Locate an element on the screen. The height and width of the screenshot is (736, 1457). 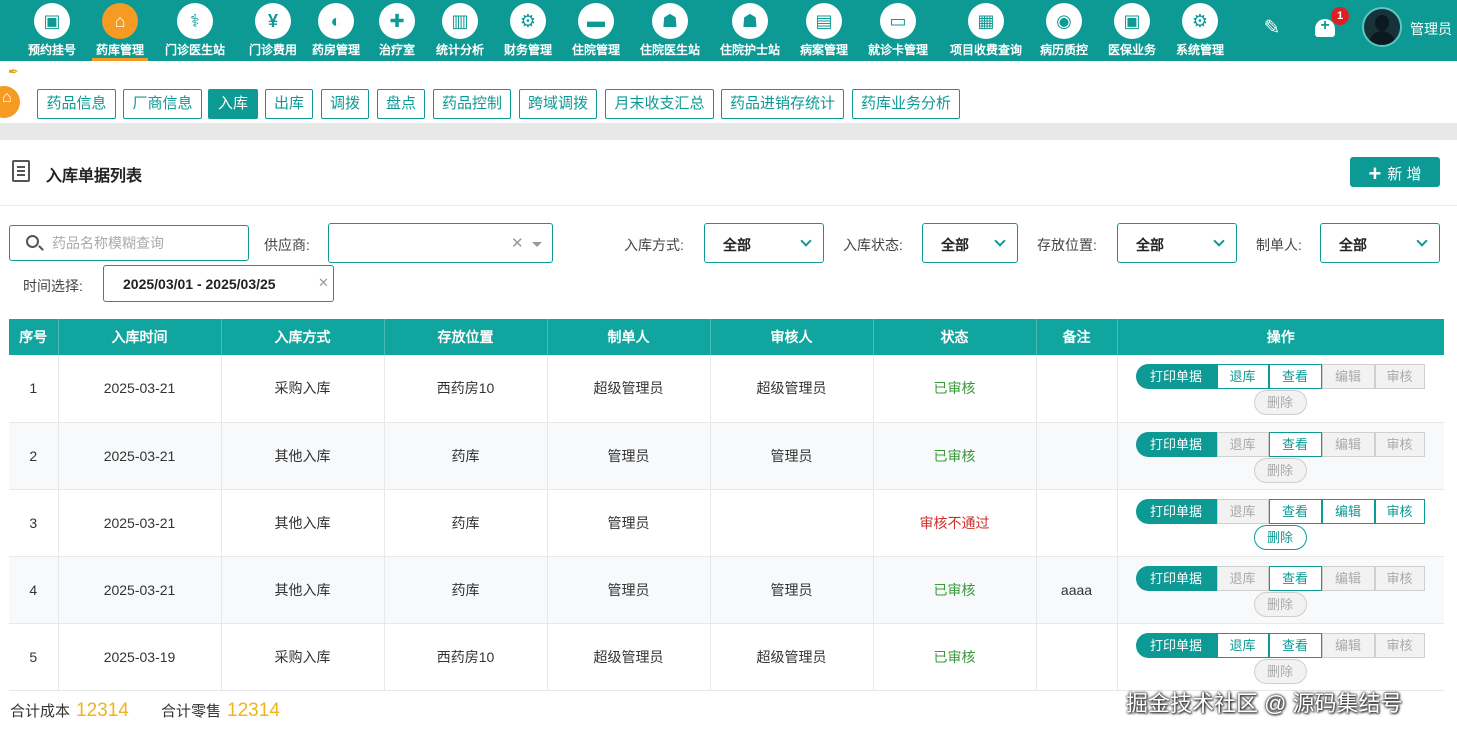
status-select: 全部 is located at coordinates (970, 243).